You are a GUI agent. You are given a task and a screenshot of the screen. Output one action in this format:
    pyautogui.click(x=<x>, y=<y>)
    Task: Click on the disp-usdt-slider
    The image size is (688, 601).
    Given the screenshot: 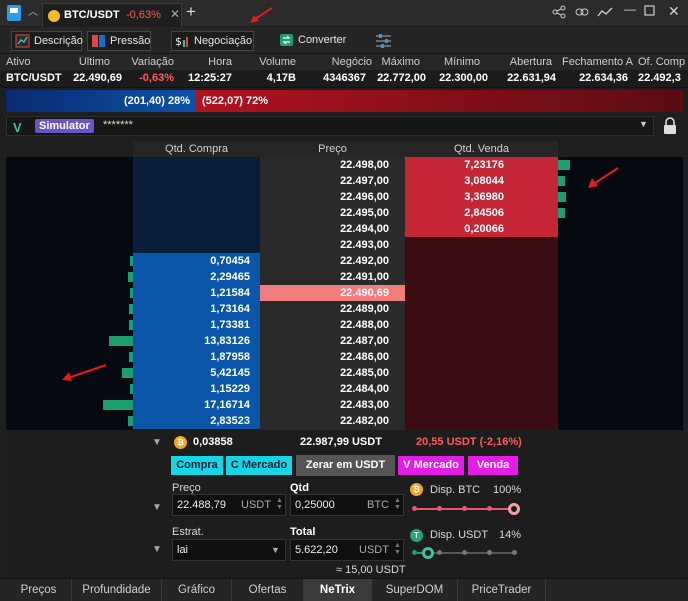 What is the action you would take?
    pyautogui.click(x=464, y=553)
    